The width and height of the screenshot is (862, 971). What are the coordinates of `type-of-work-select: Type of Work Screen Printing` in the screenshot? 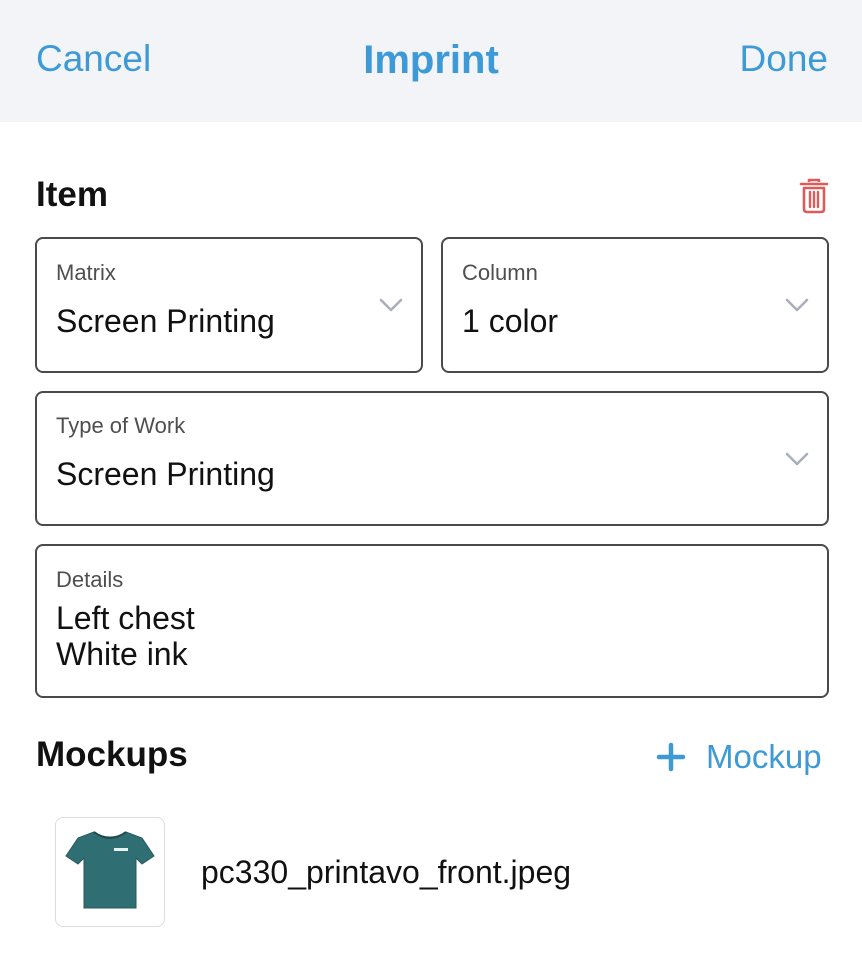 It's located at (432, 458).